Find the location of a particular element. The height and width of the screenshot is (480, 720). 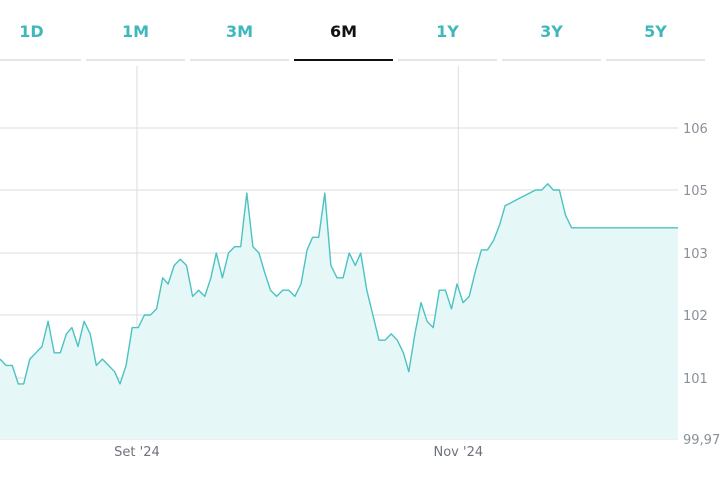

tab-1m: 1M is located at coordinates (135, 31).